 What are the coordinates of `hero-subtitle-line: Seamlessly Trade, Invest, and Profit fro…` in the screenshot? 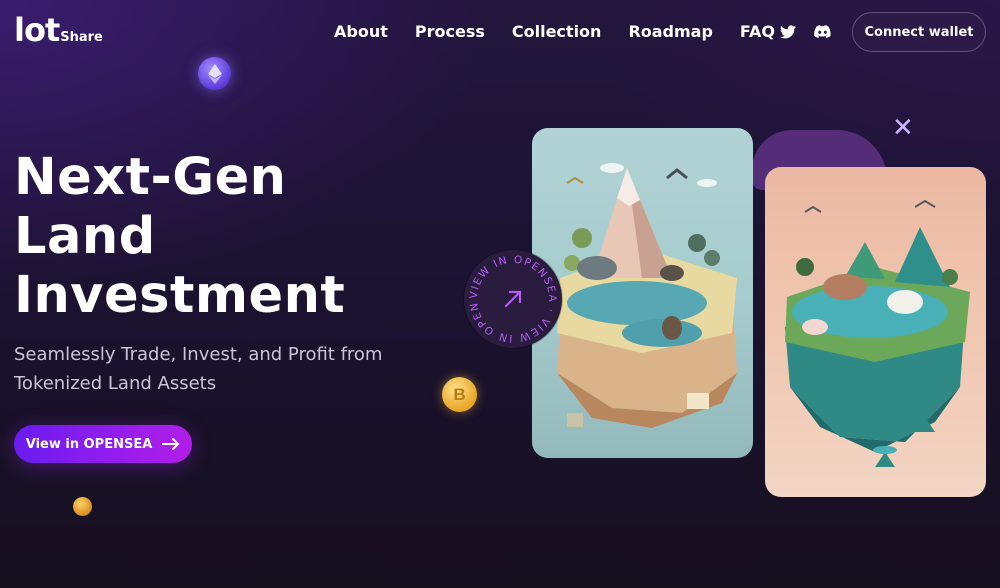 It's located at (198, 354).